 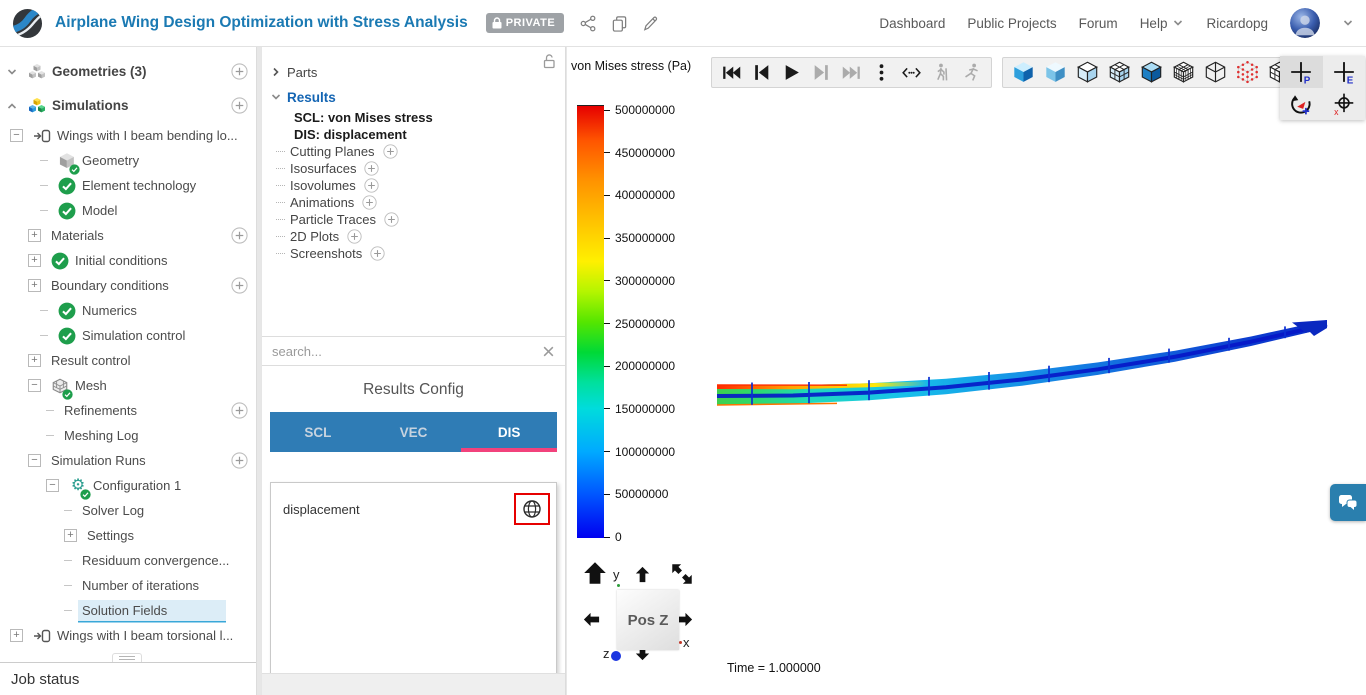 What do you see at coordinates (911, 72) in the screenshot?
I see `time-range-icon` at bounding box center [911, 72].